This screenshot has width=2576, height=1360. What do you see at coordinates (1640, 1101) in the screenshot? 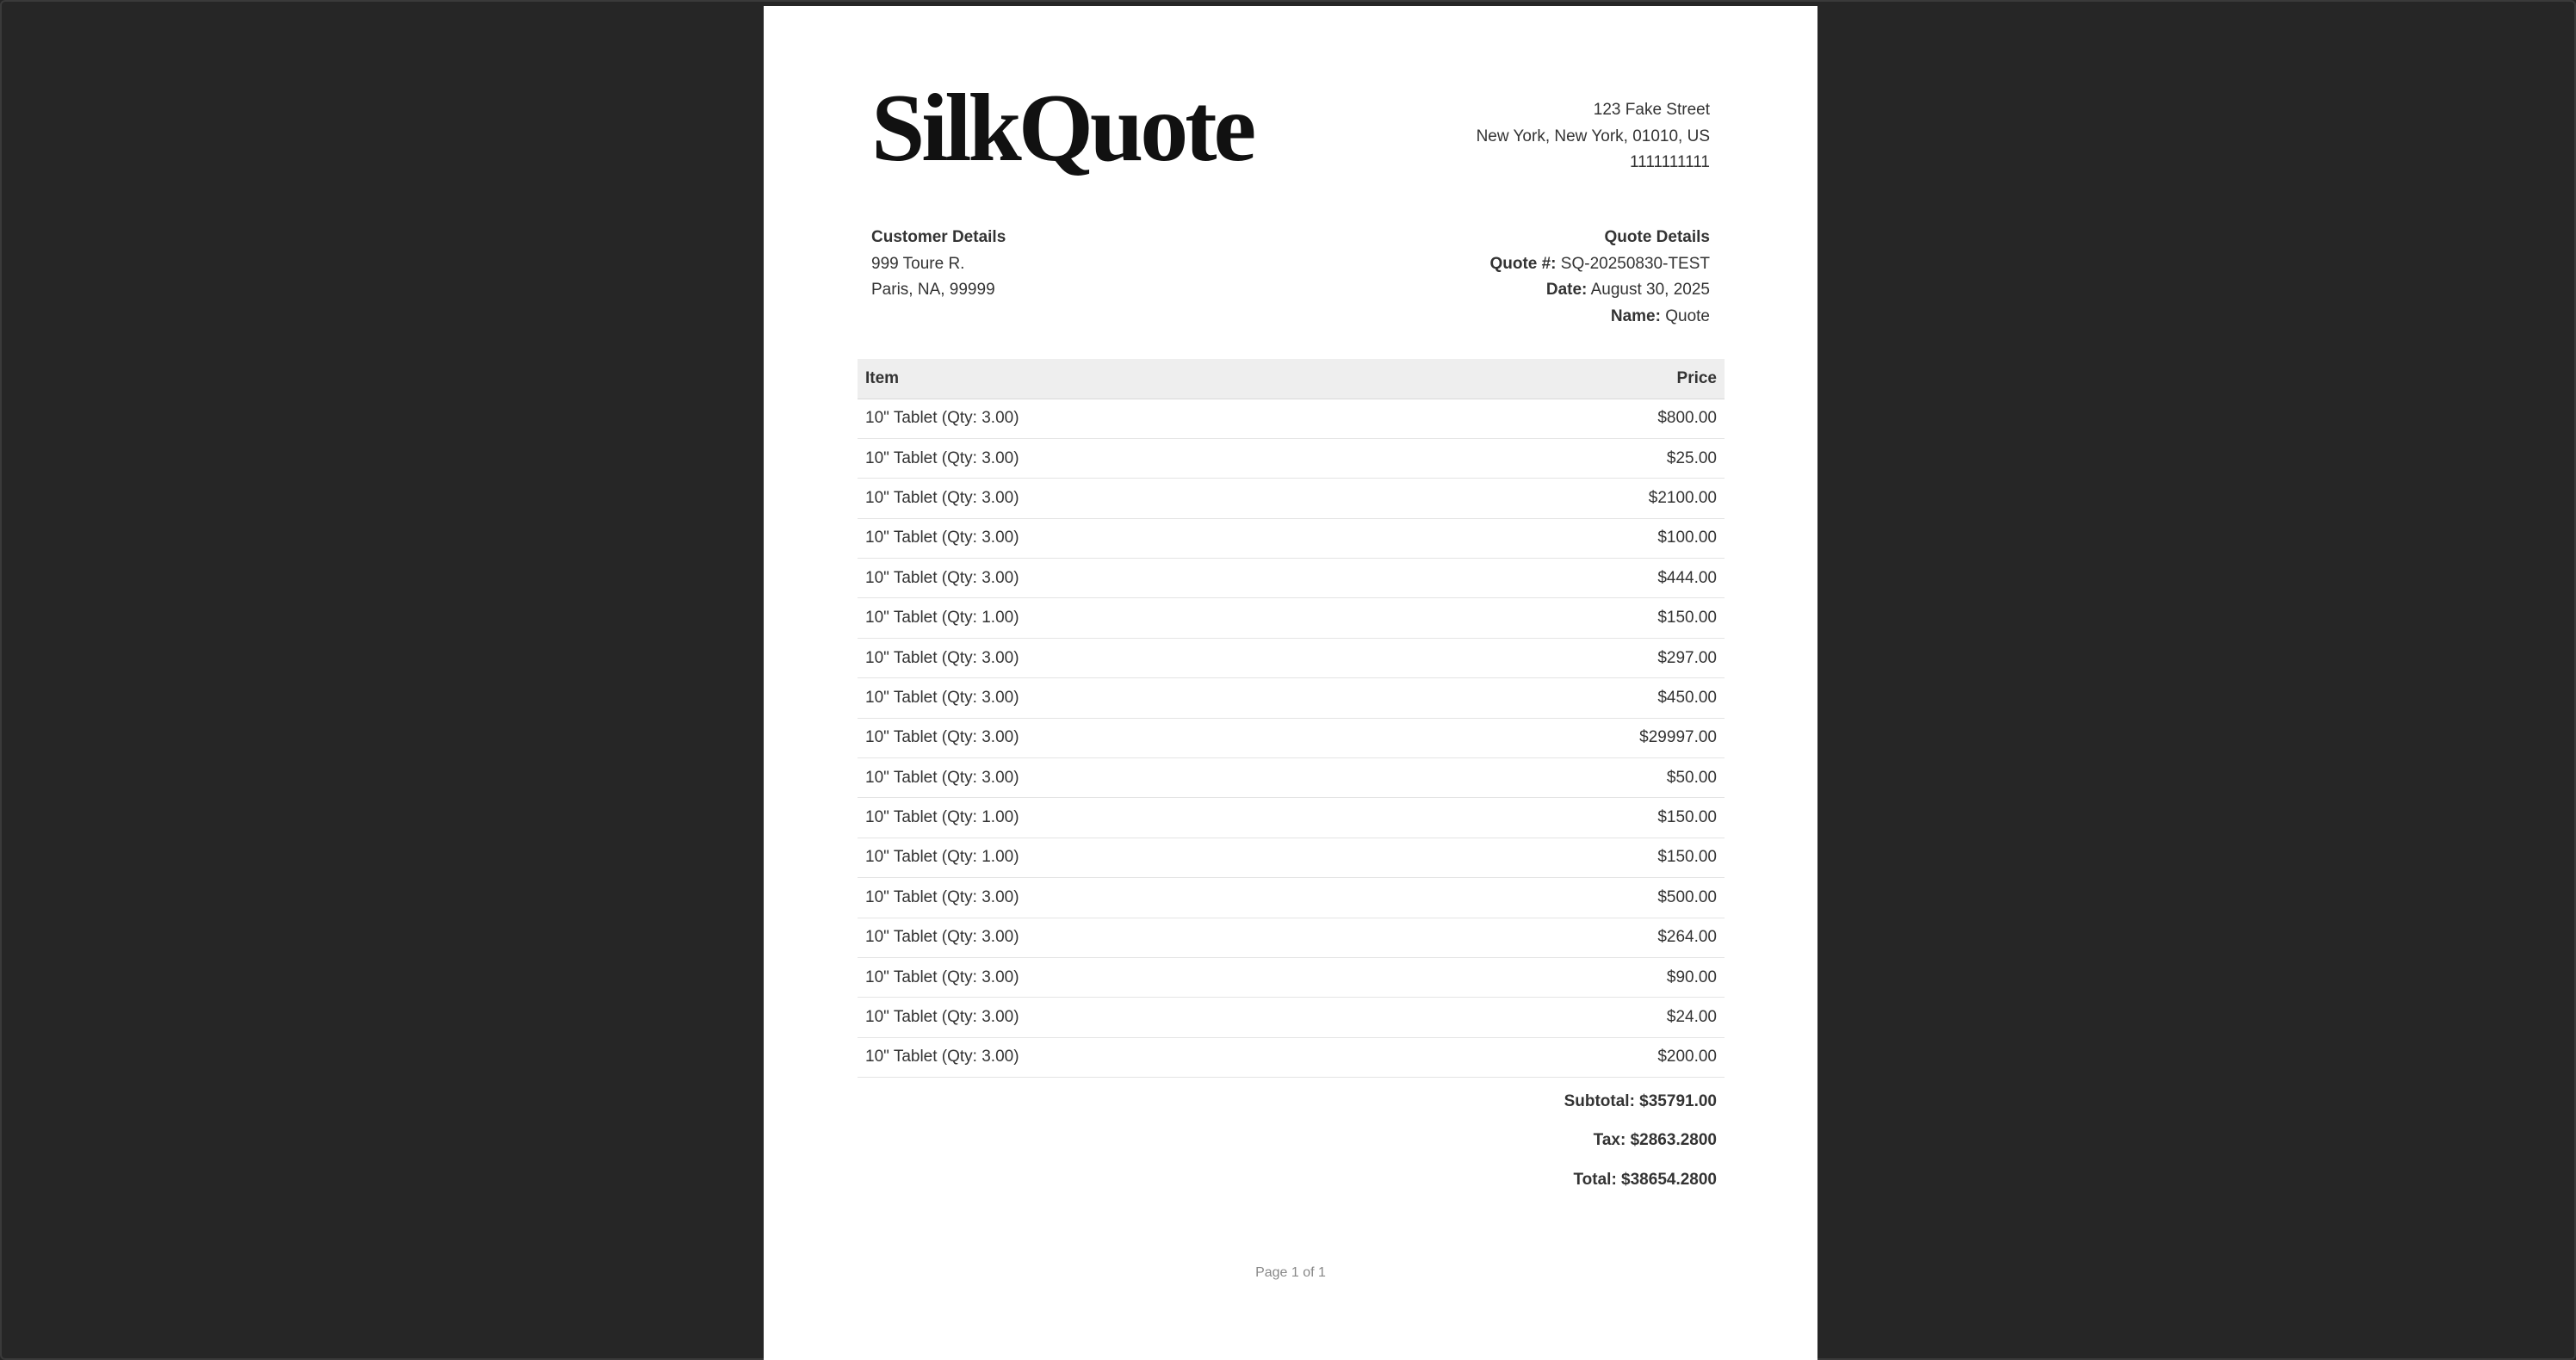
I see `subtotal-line: Subtotal: $35791.00` at bounding box center [1640, 1101].